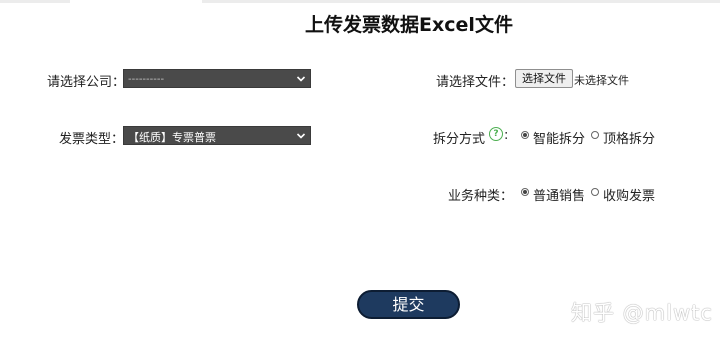  Describe the element at coordinates (525, 192) in the screenshot. I see `radio-normal-sales` at that location.